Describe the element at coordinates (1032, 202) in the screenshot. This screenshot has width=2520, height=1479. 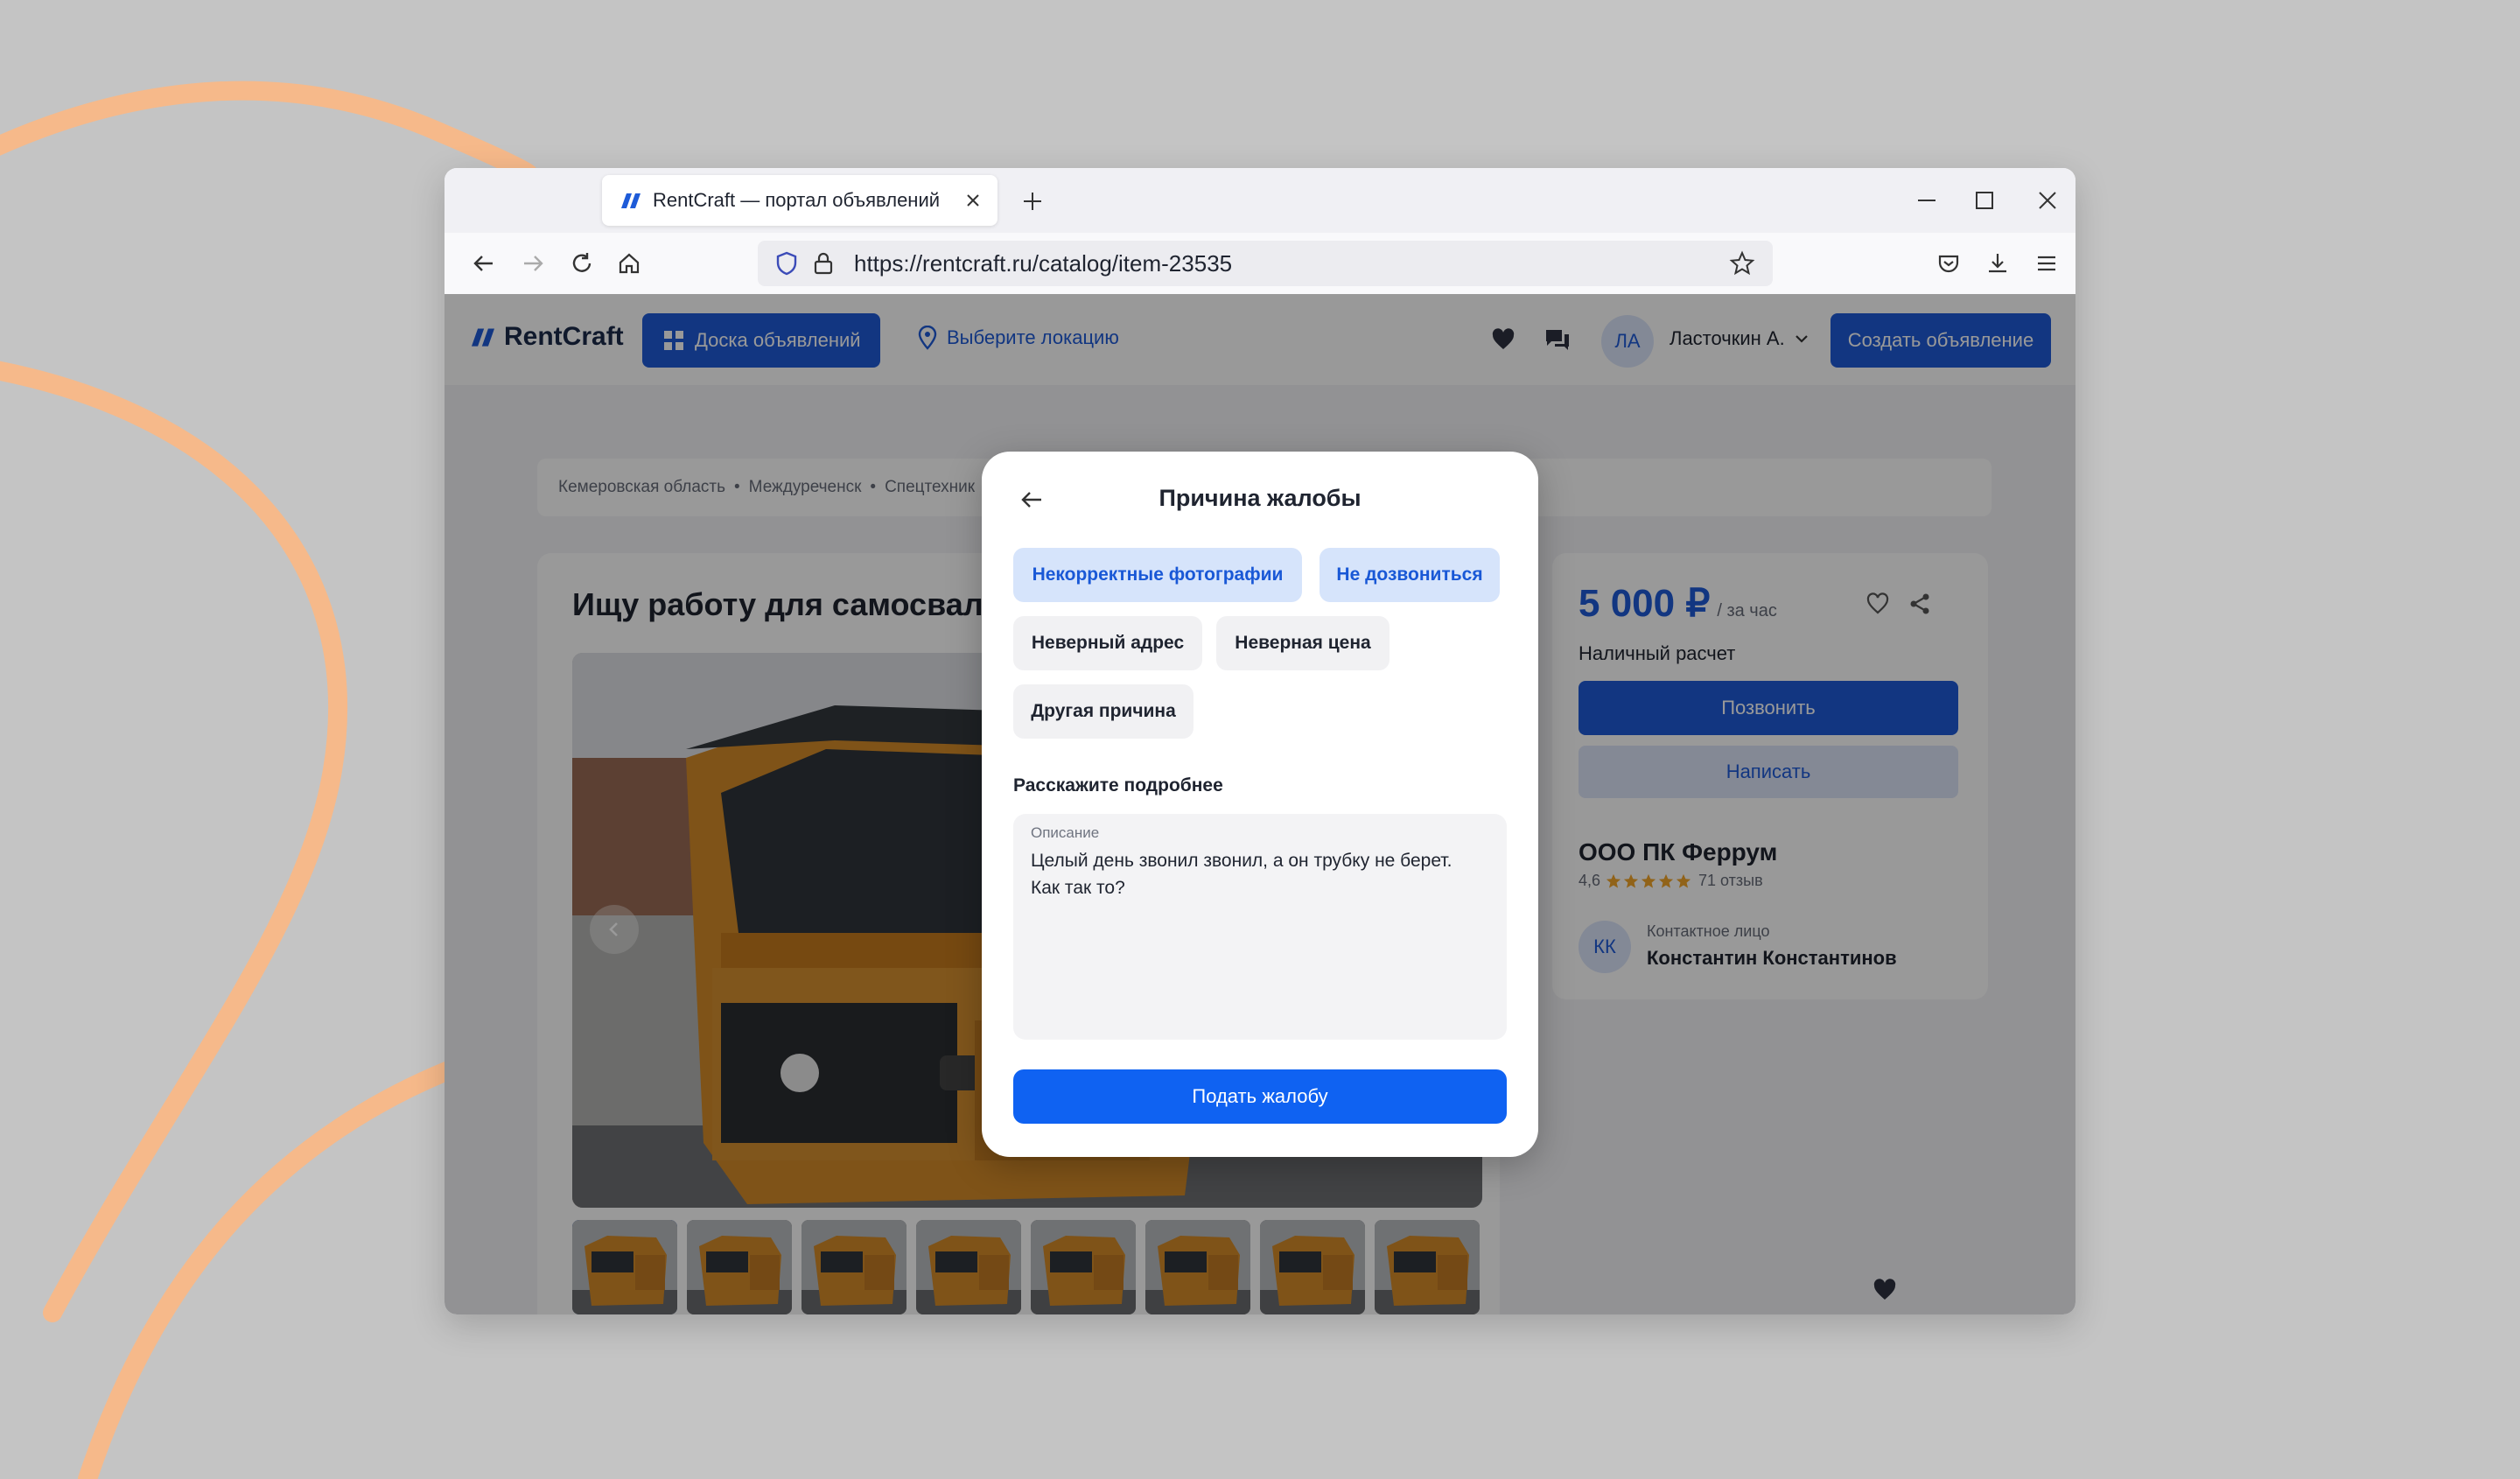
I see `new-tab-icon` at that location.